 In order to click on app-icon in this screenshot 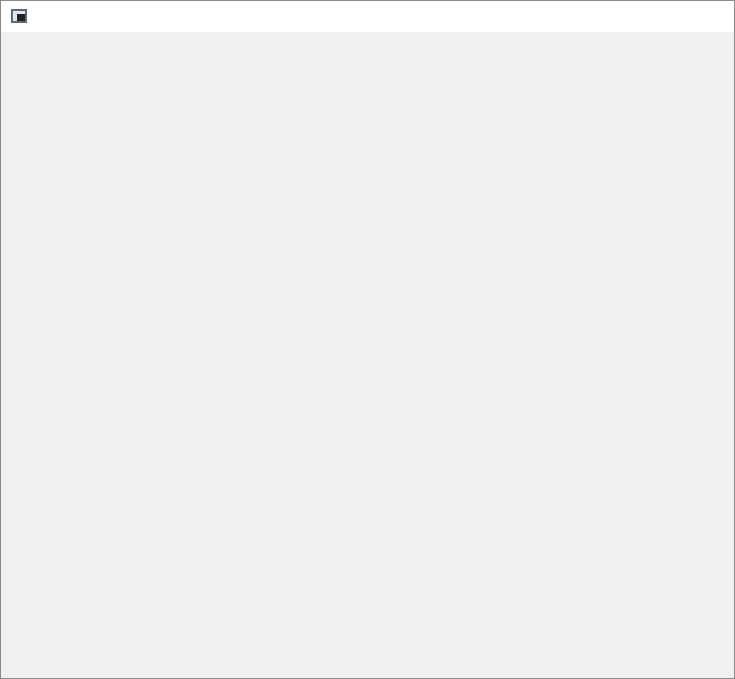, I will do `click(19, 16)`.